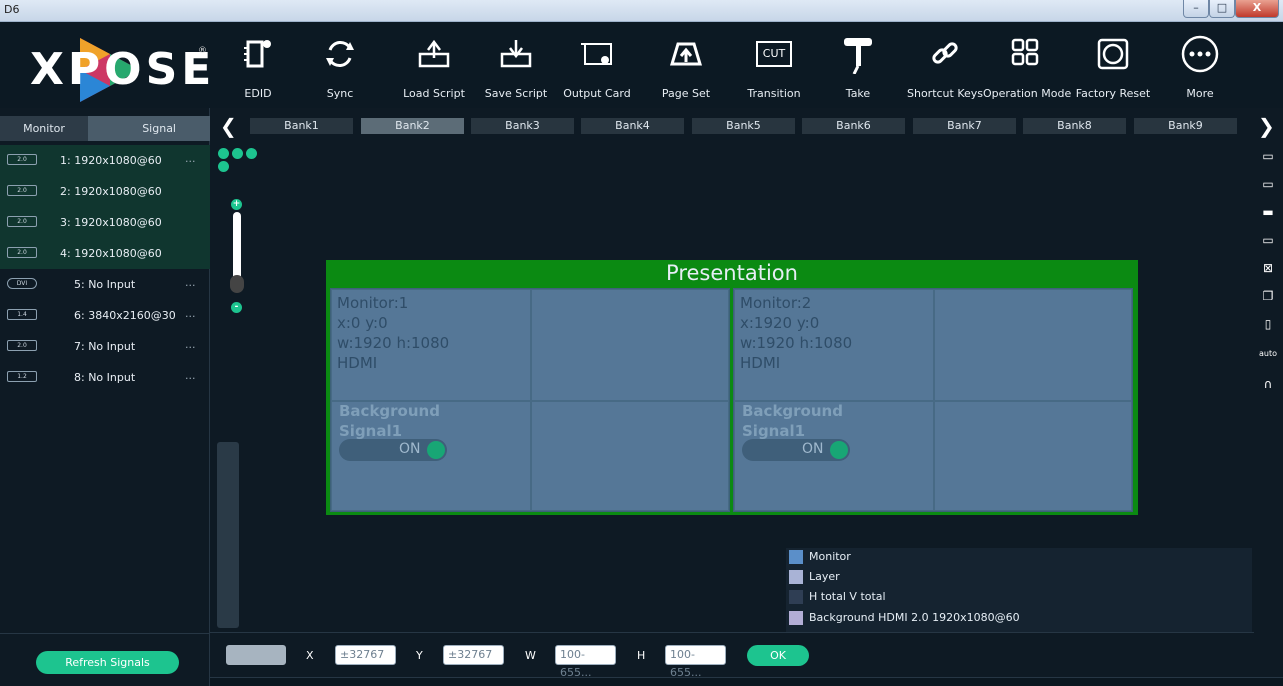 The height and width of the screenshot is (686, 1283). Describe the element at coordinates (1200, 65) in the screenshot. I see `more-button: More` at that location.